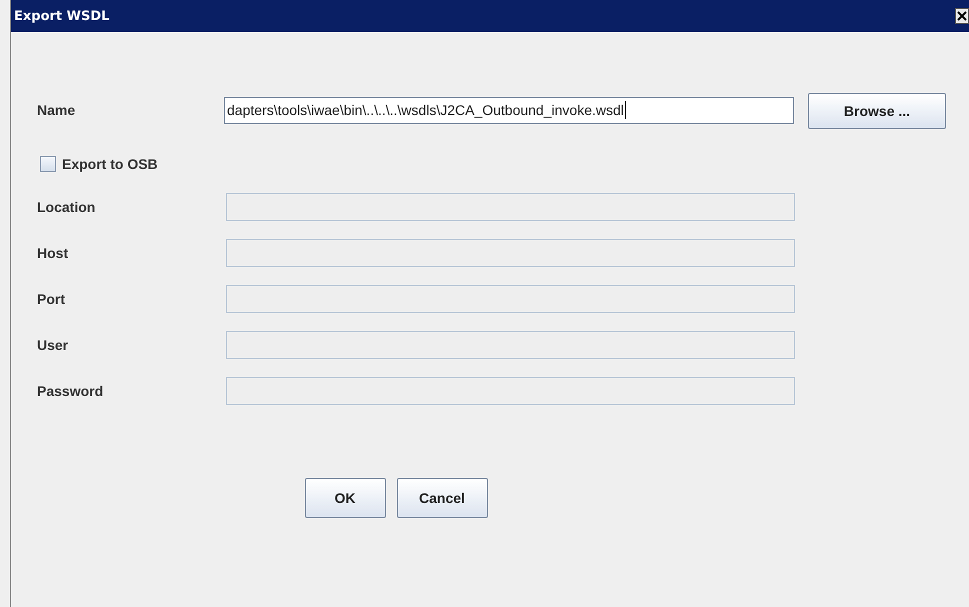 The height and width of the screenshot is (607, 969). I want to click on field-label: User, so click(53, 345).